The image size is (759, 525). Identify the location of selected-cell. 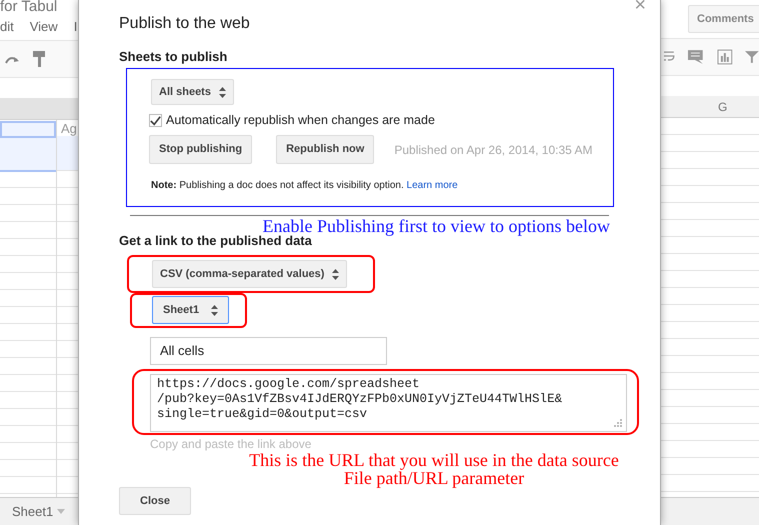
(28, 129).